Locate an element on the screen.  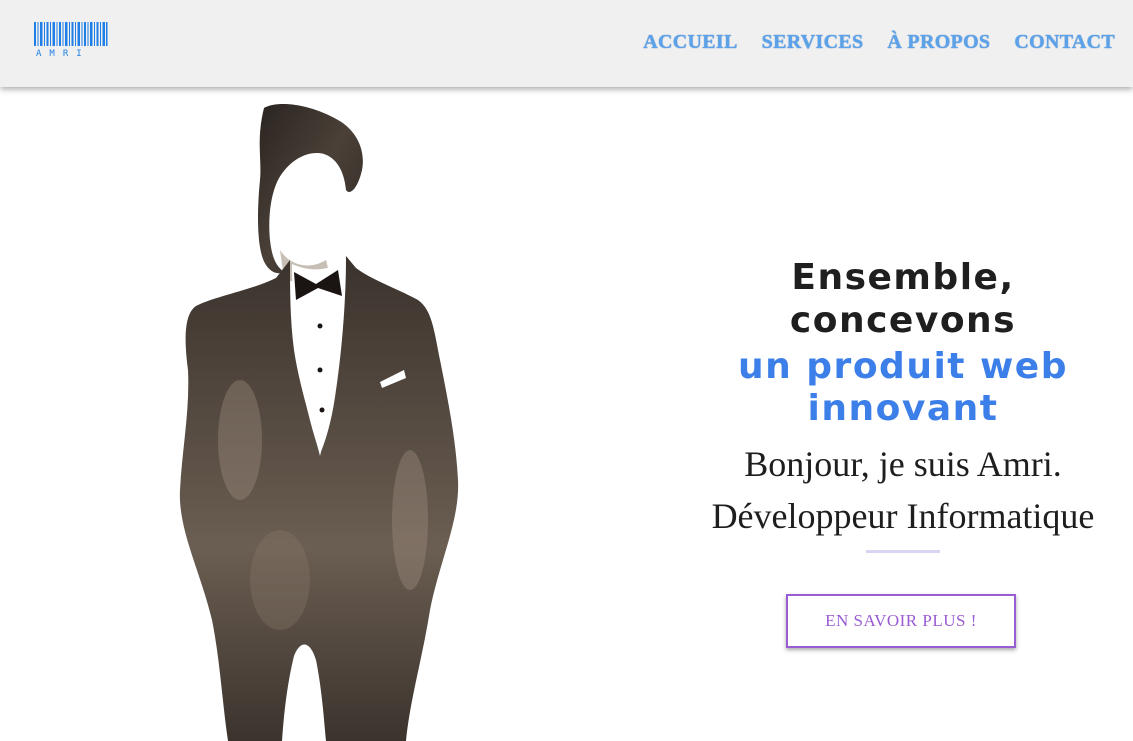
accent-line-2: innovant is located at coordinates (903, 408).